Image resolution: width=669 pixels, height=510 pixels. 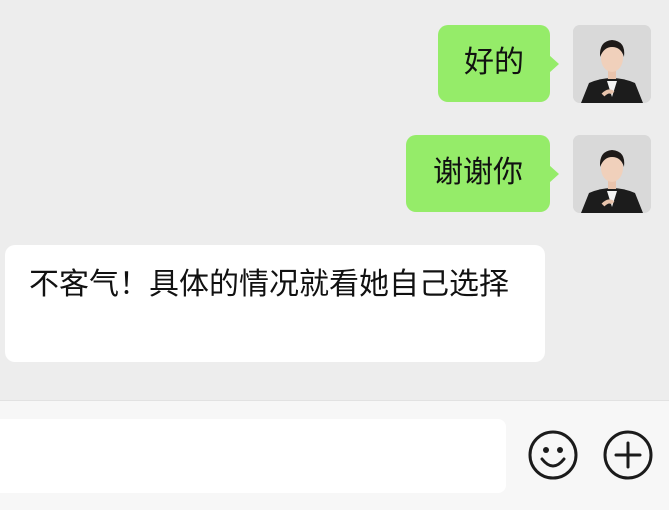 I want to click on message-text: 不客气！具体的情况就看她自己选择, so click(x=269, y=284).